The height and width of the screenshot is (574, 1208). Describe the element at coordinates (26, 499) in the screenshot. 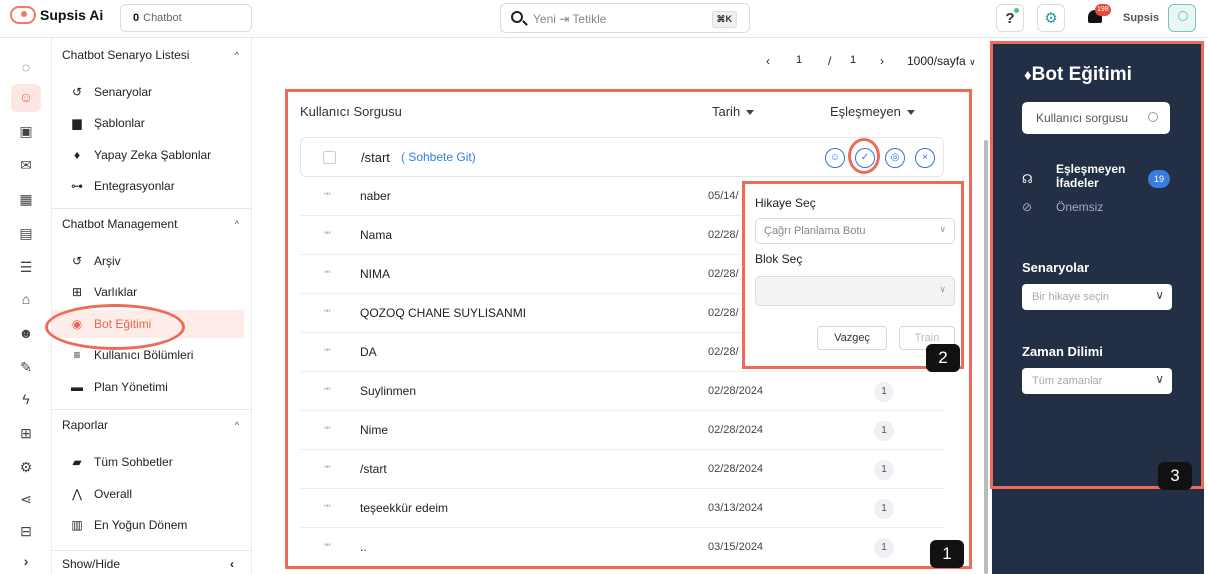

I see `rail-share-icon: ⋖` at that location.